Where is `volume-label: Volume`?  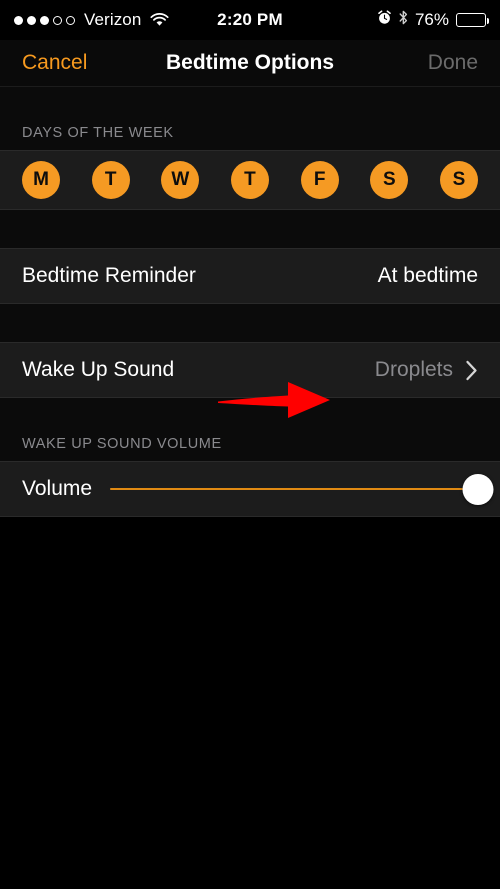
volume-label: Volume is located at coordinates (57, 488).